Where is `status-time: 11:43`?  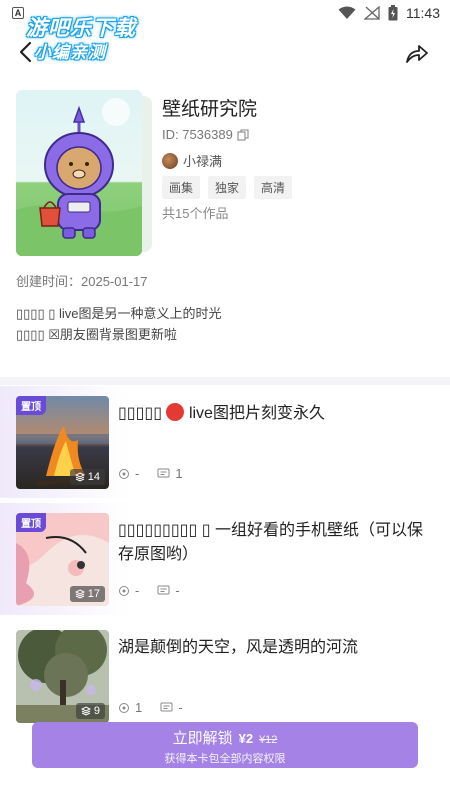 status-time: 11:43 is located at coordinates (423, 13).